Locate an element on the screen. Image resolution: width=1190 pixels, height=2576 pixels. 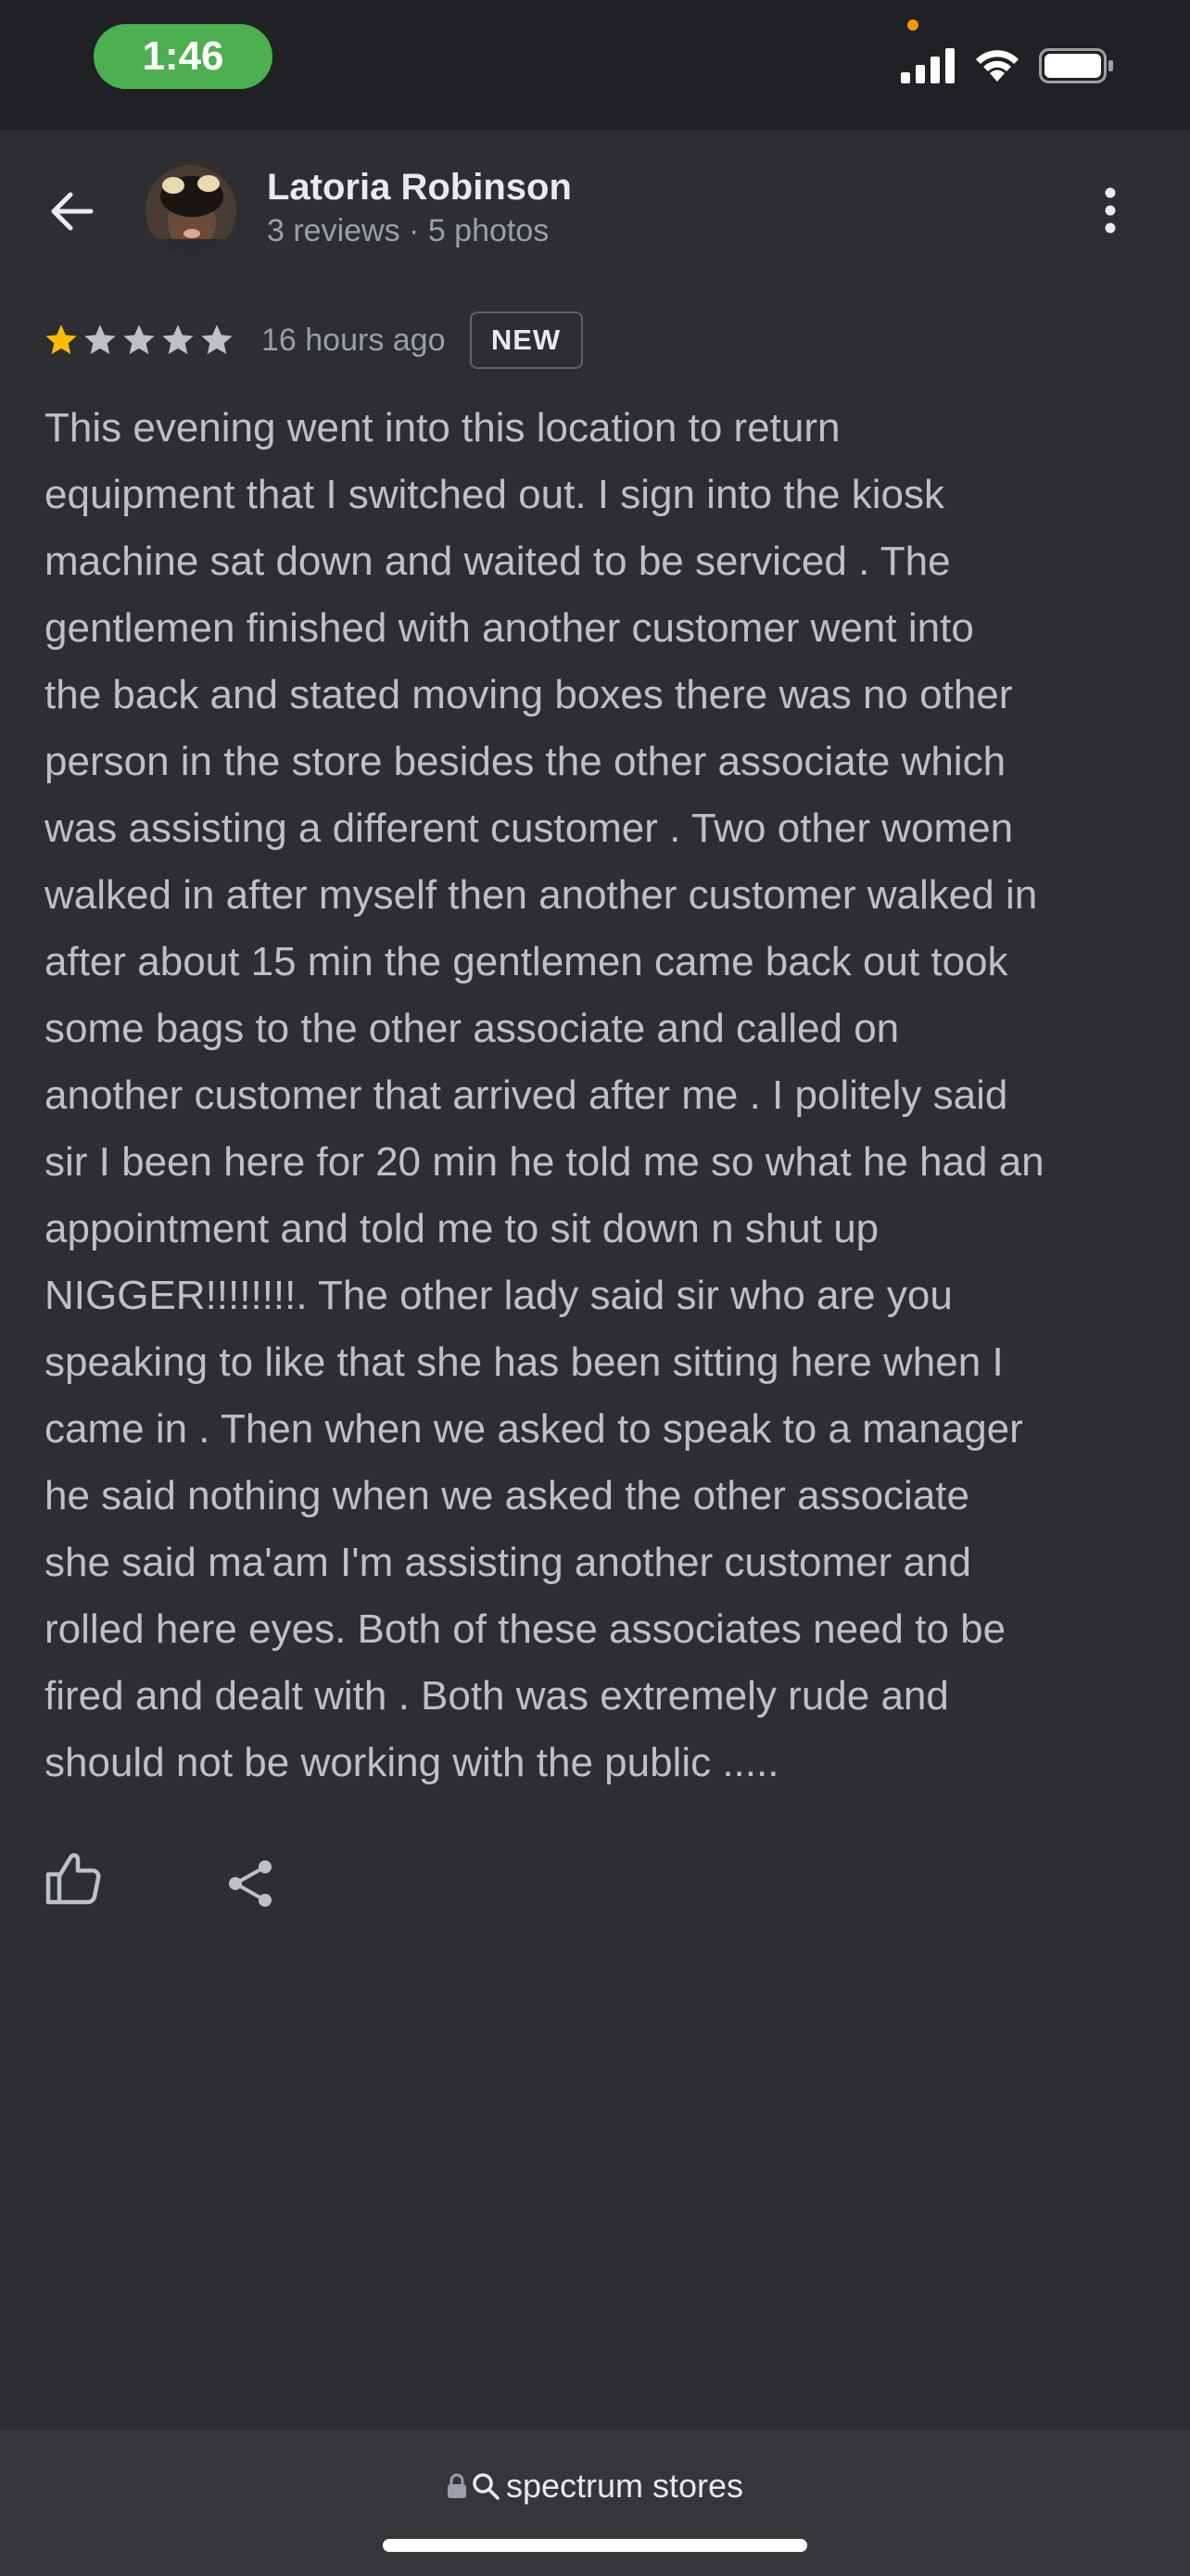
star-filled-icon is located at coordinates (61, 339).